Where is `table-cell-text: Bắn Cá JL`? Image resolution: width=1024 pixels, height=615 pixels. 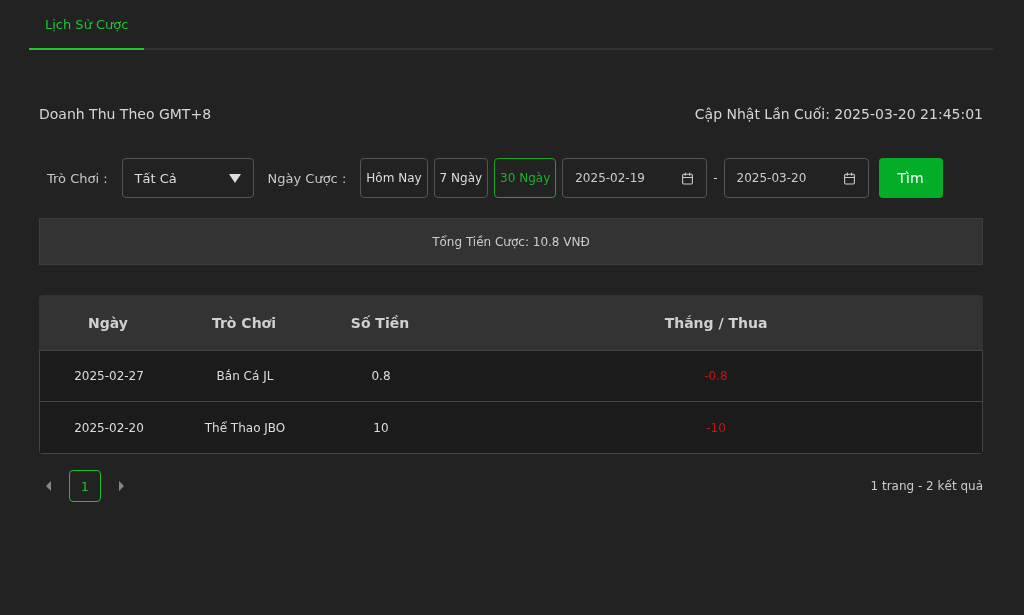
table-cell-text: Bắn Cá JL is located at coordinates (245, 376).